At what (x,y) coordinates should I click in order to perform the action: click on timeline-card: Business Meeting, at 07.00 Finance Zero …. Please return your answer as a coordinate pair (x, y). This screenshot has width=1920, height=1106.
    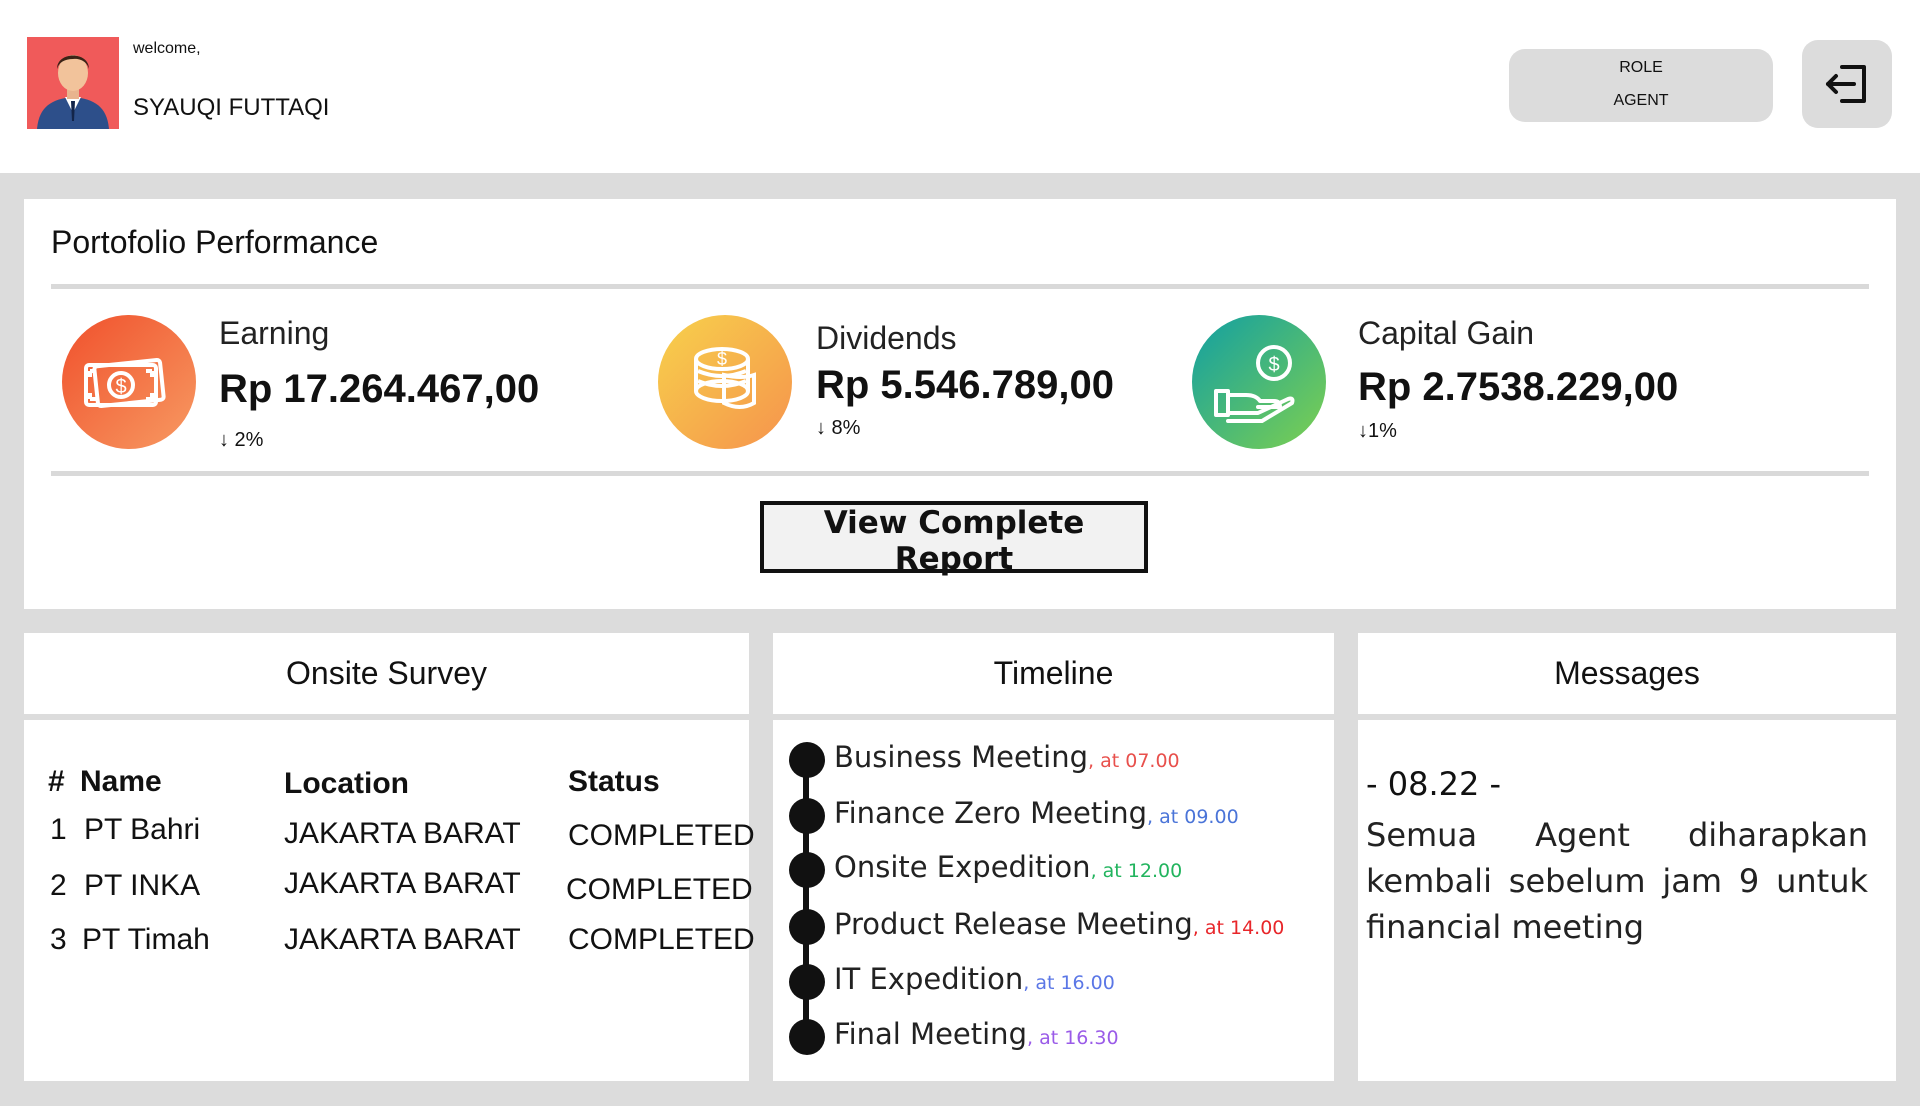
    Looking at the image, I should click on (1053, 900).